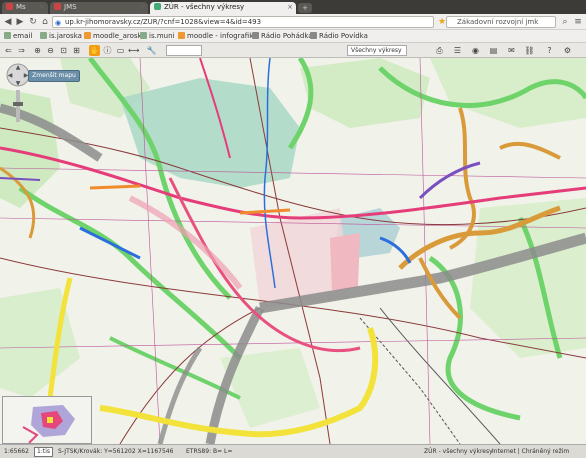 This screenshot has height=458, width=586. What do you see at coordinates (578, 22) in the screenshot?
I see `menu-icon: ≡` at bounding box center [578, 22].